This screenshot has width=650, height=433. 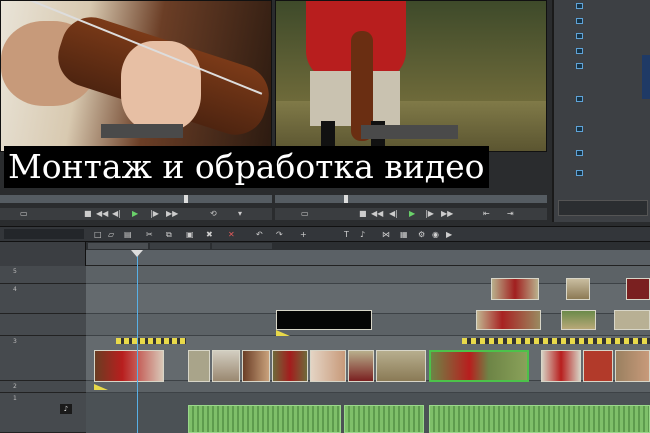 What do you see at coordinates (259, 235) in the screenshot?
I see `undo-icon: ↶` at bounding box center [259, 235].